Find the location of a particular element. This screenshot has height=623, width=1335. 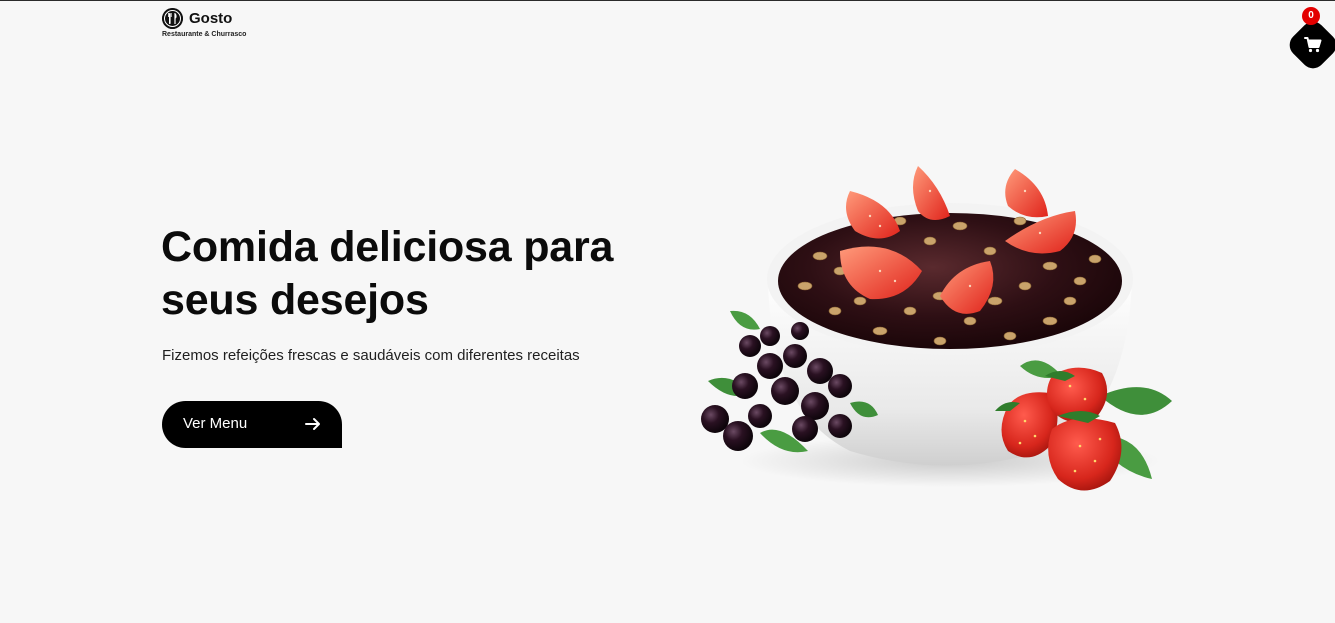

brand-tagline: Restaurante & Churrasco is located at coordinates (204, 34).